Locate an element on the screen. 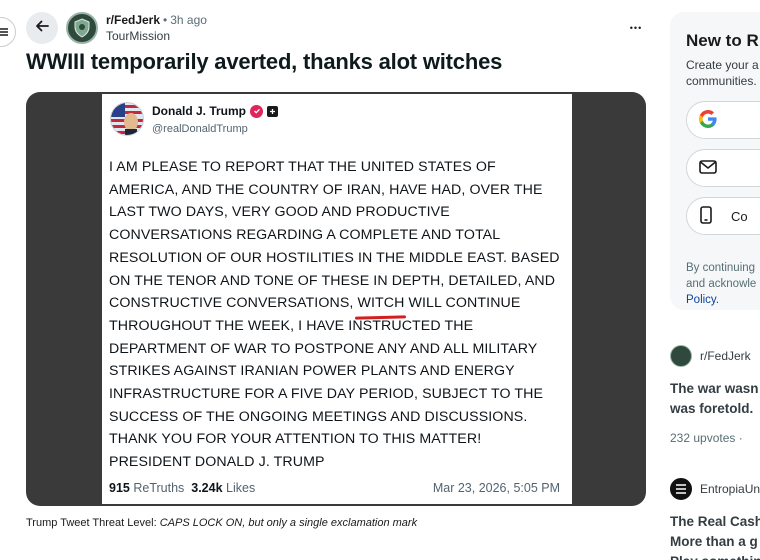  phone-icon is located at coordinates (706, 216).